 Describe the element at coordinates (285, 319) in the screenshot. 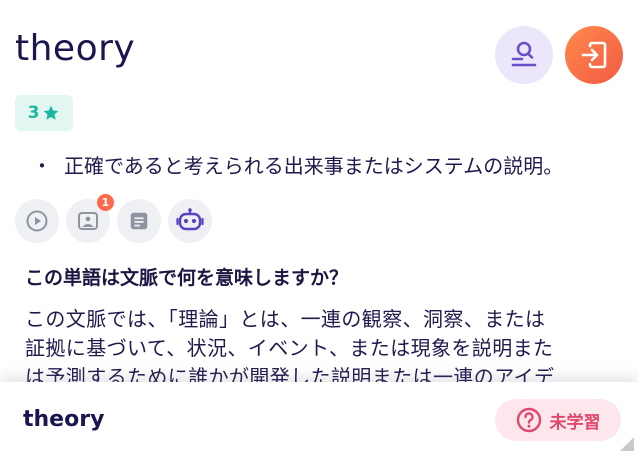

I see `explanation-line: この文脈では、「理論」とは、一連の観察、洞察、または` at that location.